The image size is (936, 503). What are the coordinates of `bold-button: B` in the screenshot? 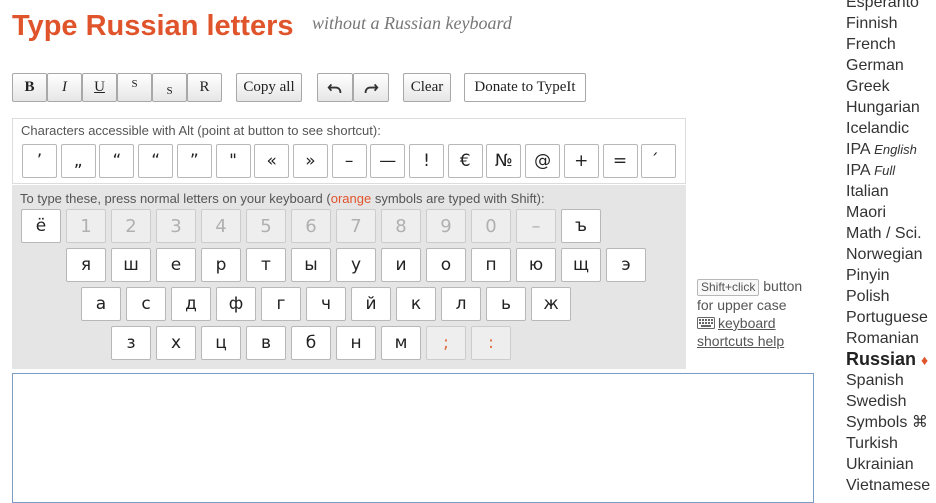 It's located at (29, 87).